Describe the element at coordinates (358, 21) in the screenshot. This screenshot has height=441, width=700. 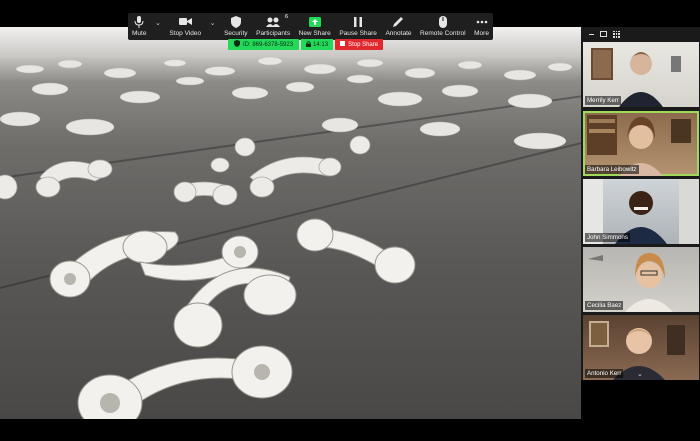
I see `pause-icon` at that location.